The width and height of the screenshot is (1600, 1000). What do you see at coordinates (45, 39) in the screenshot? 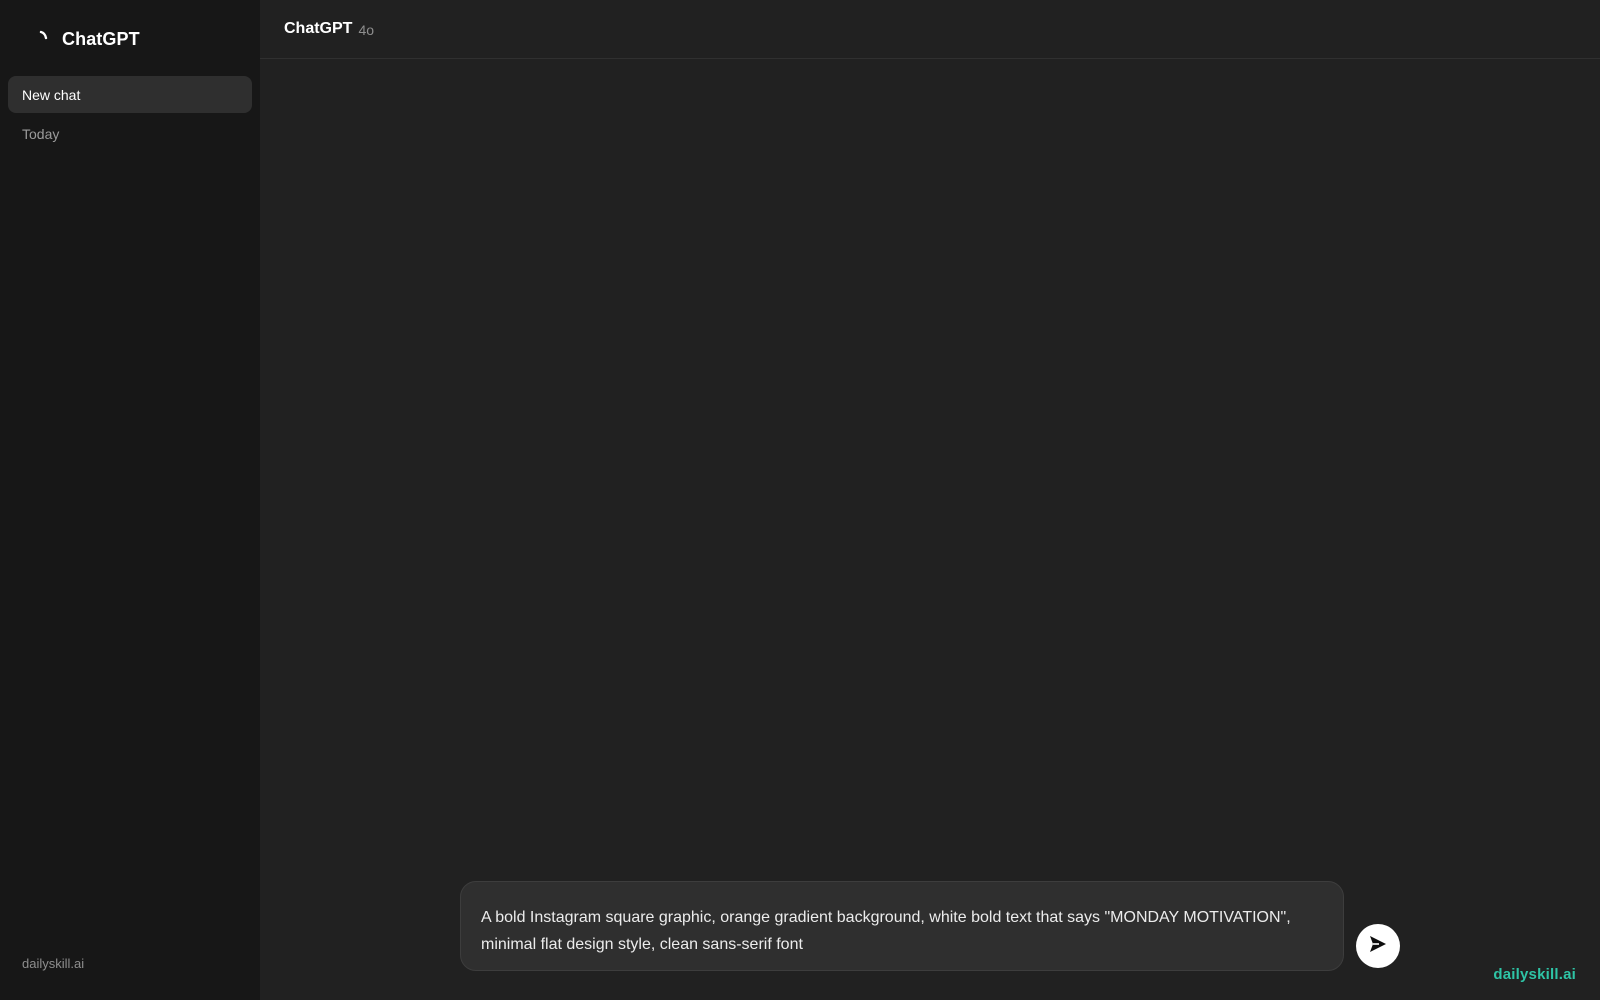
I see `chatgpt-logo-icon` at bounding box center [45, 39].